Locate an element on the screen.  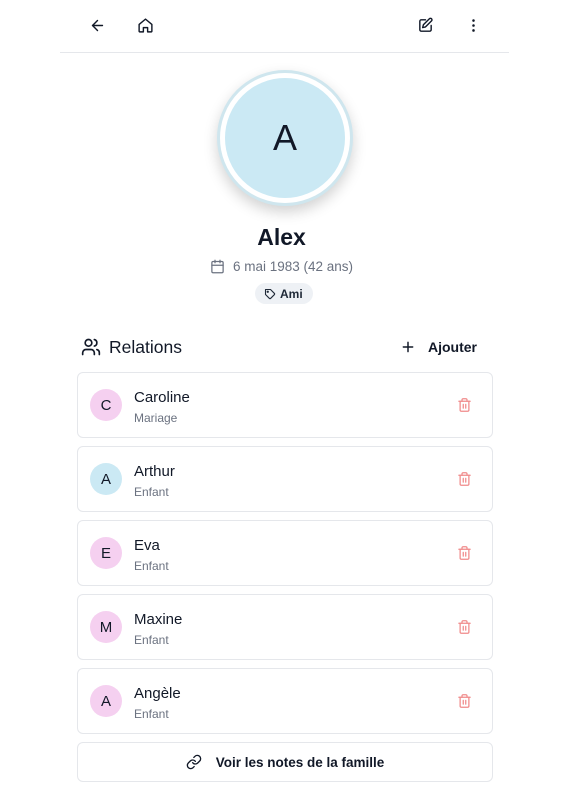
profile-avatar-initial: A is located at coordinates (285, 138).